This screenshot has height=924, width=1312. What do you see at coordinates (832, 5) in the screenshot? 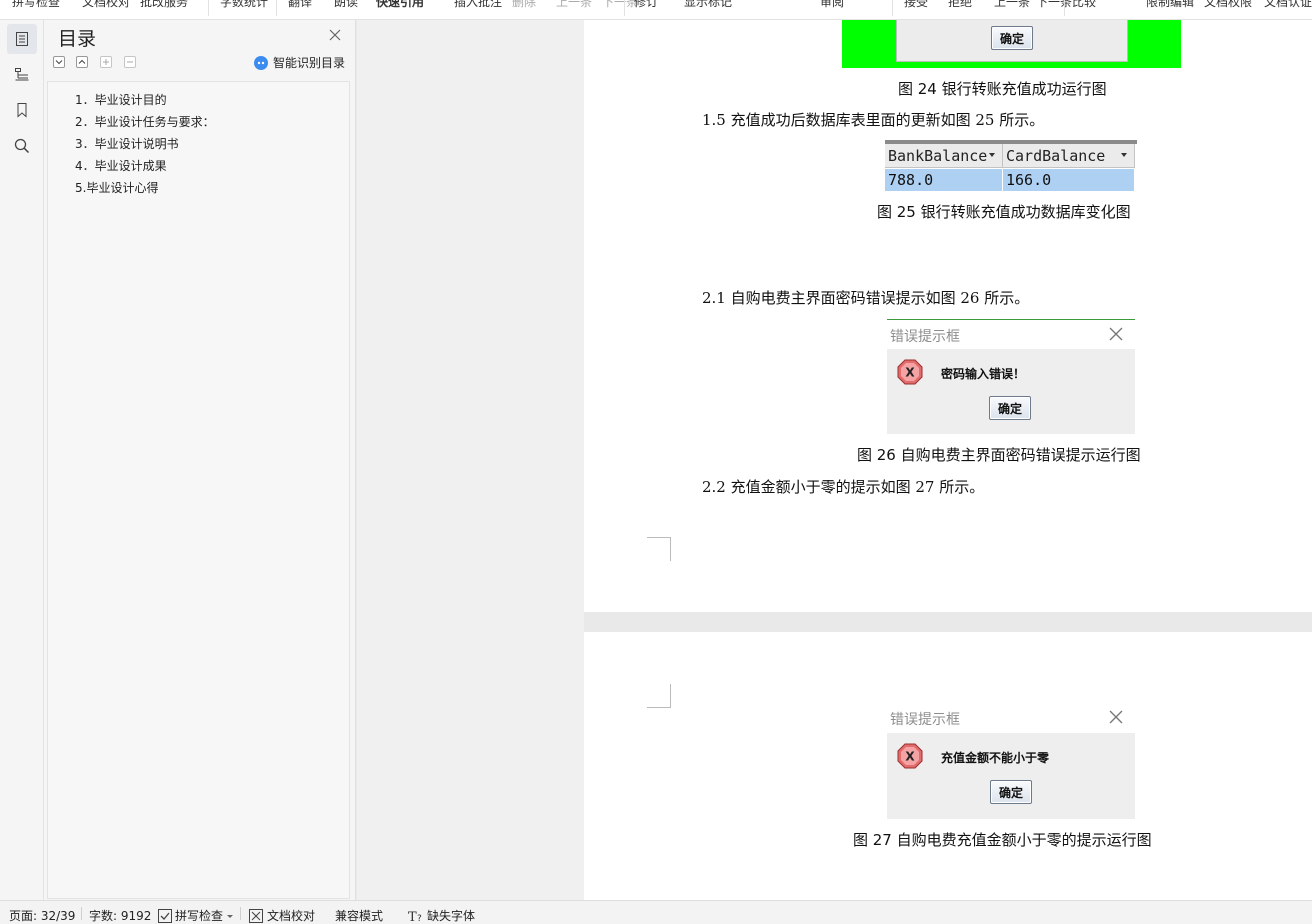
I see `review-tool: 审阅` at bounding box center [832, 5].